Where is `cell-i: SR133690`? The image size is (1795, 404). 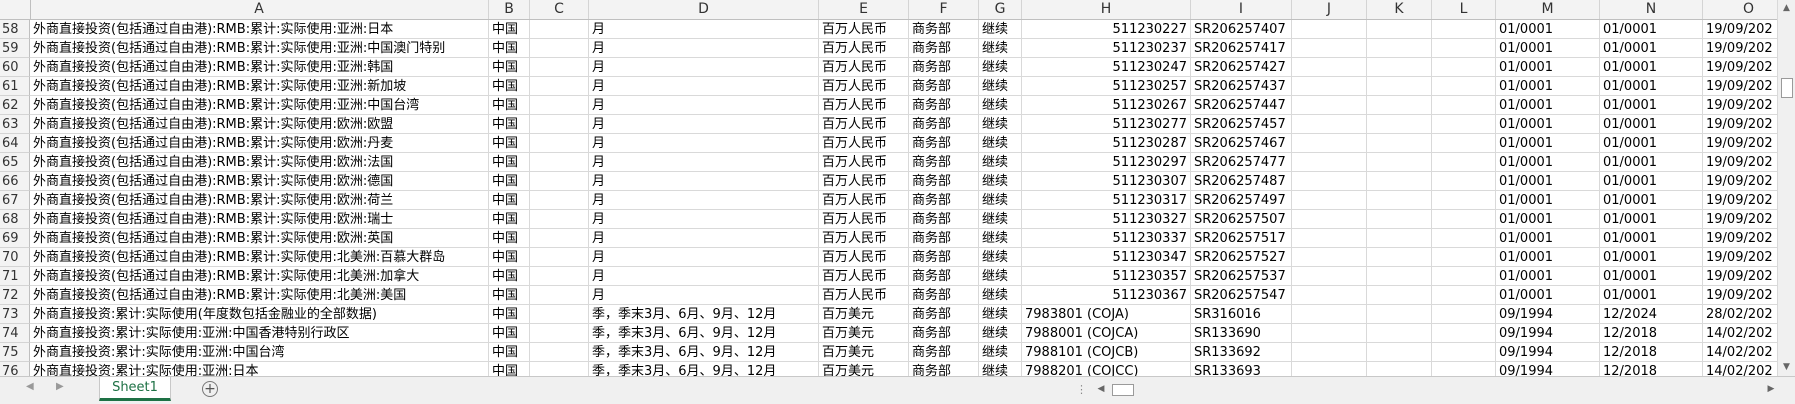
cell-i: SR133690 is located at coordinates (1241, 333).